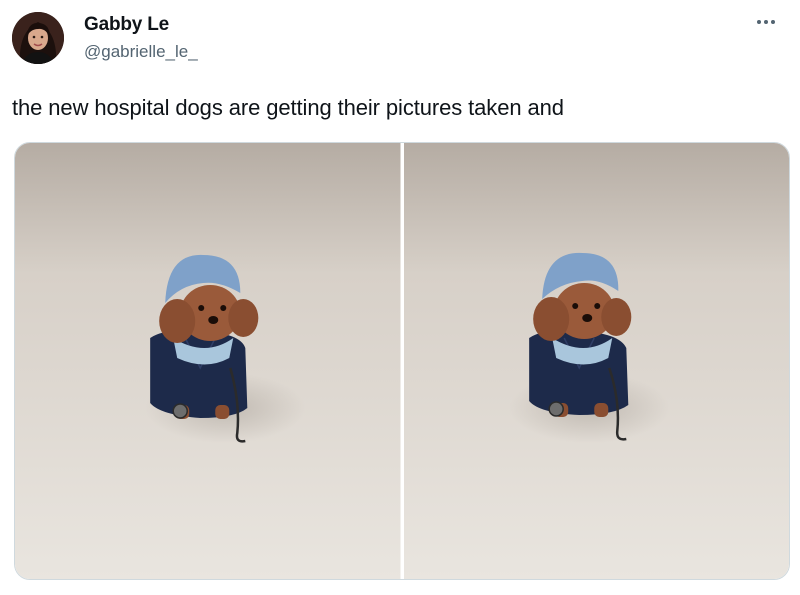  Describe the element at coordinates (38, 38) in the screenshot. I see `avatar` at that location.